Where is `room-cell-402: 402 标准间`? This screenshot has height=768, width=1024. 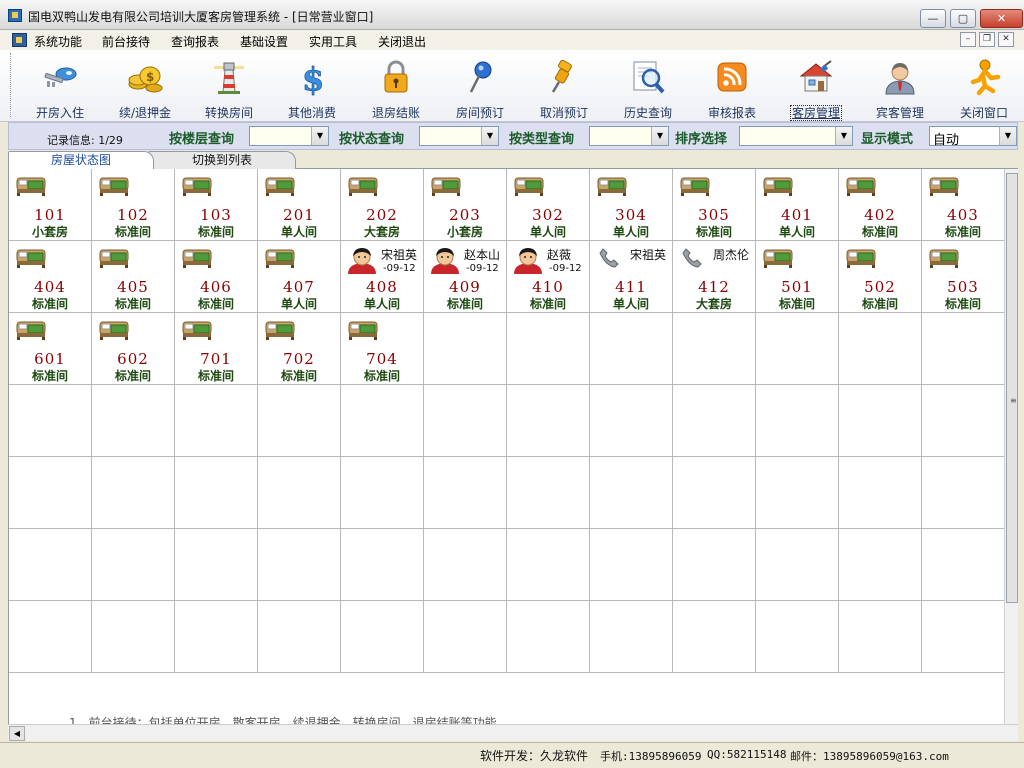
room-cell-402: 402 标准间 is located at coordinates (880, 205).